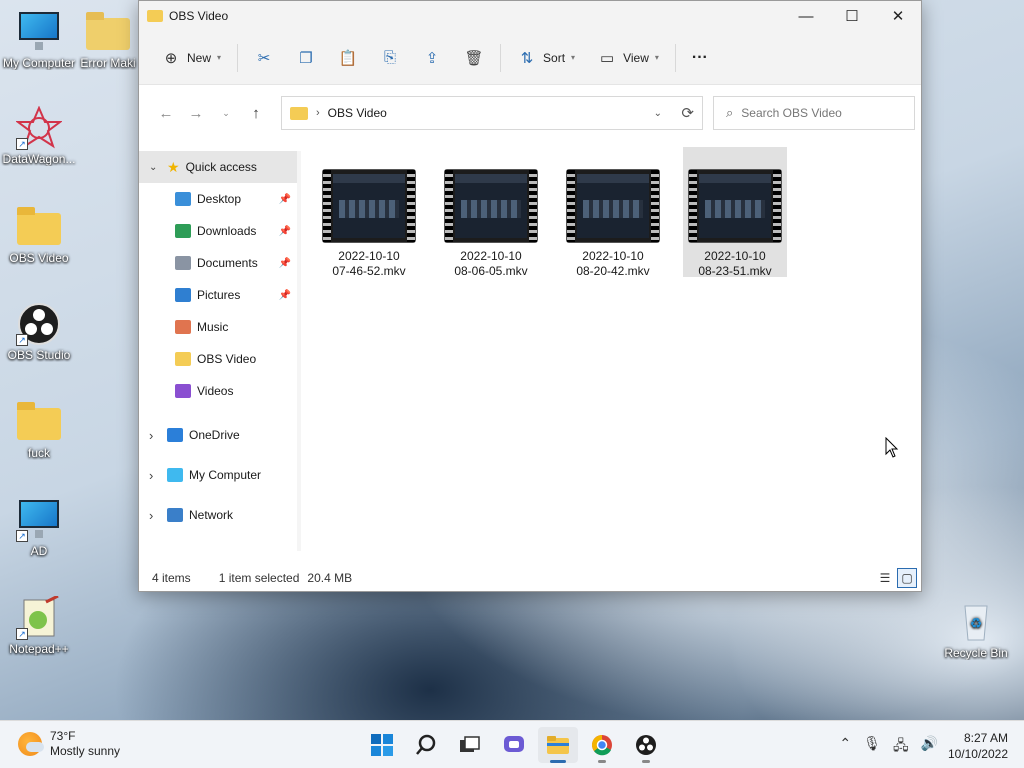 The height and width of the screenshot is (768, 1024). I want to click on file-explorer-taskbar-button, so click(558, 745).